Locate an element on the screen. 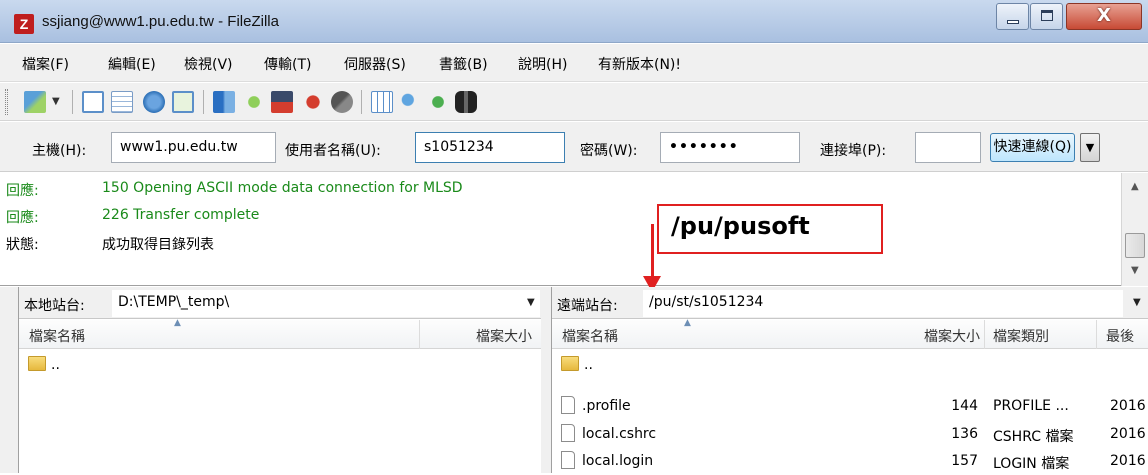  quickconnect-dropdown-icon: ▼ is located at coordinates (1090, 147).